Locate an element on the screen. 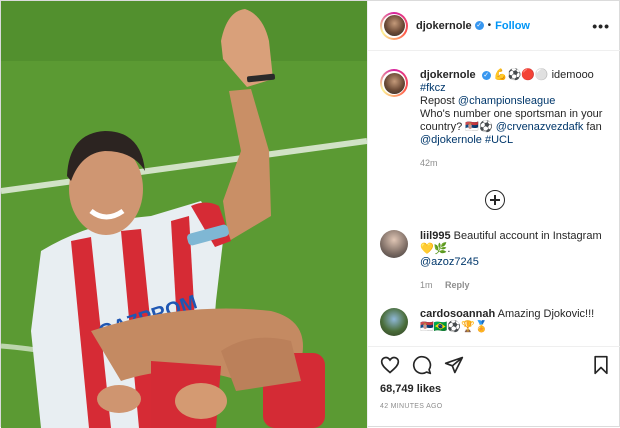 The image size is (620, 428). post-actions: 68,749 likes 42 MINUTES AGO is located at coordinates (494, 387).